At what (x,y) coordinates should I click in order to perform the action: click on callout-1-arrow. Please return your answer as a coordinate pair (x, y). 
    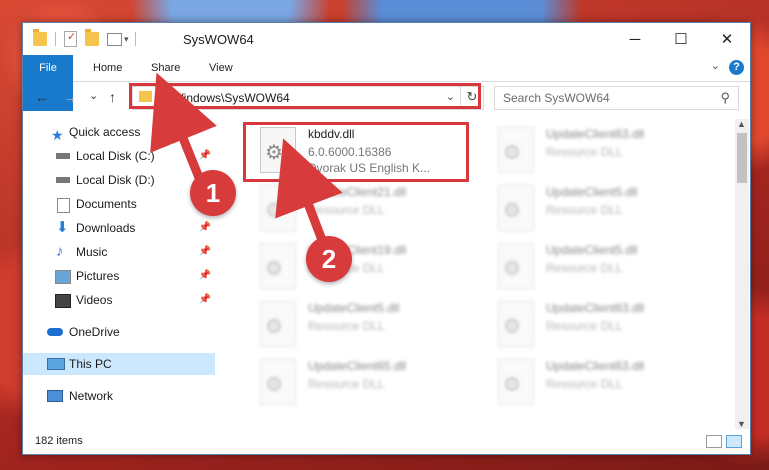
    Looking at the image, I should click on (183, 127).